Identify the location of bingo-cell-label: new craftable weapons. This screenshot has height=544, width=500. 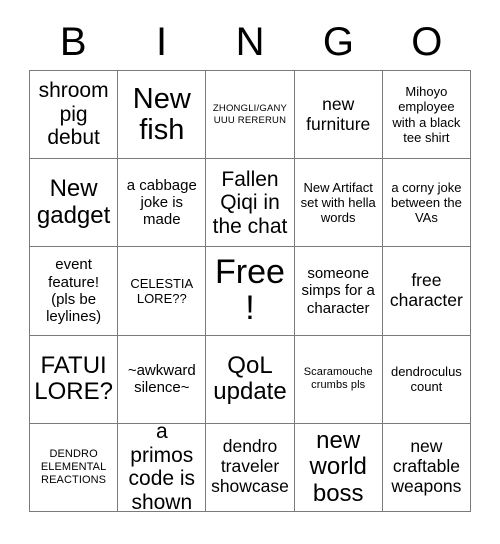
(426, 466).